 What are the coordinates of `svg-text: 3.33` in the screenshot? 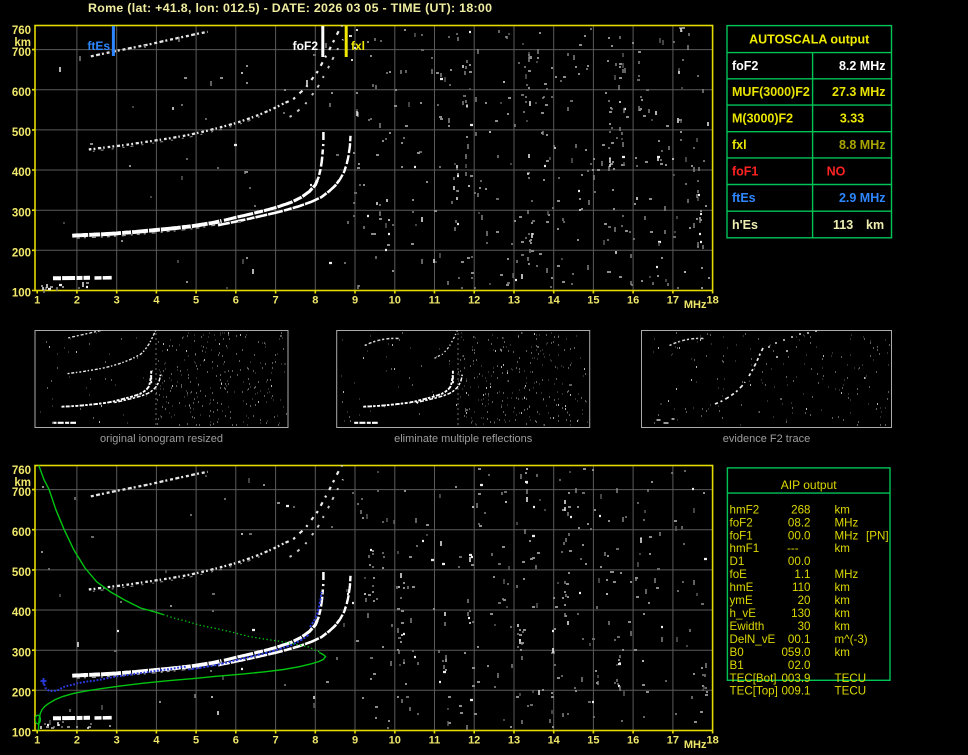 It's located at (852, 119).